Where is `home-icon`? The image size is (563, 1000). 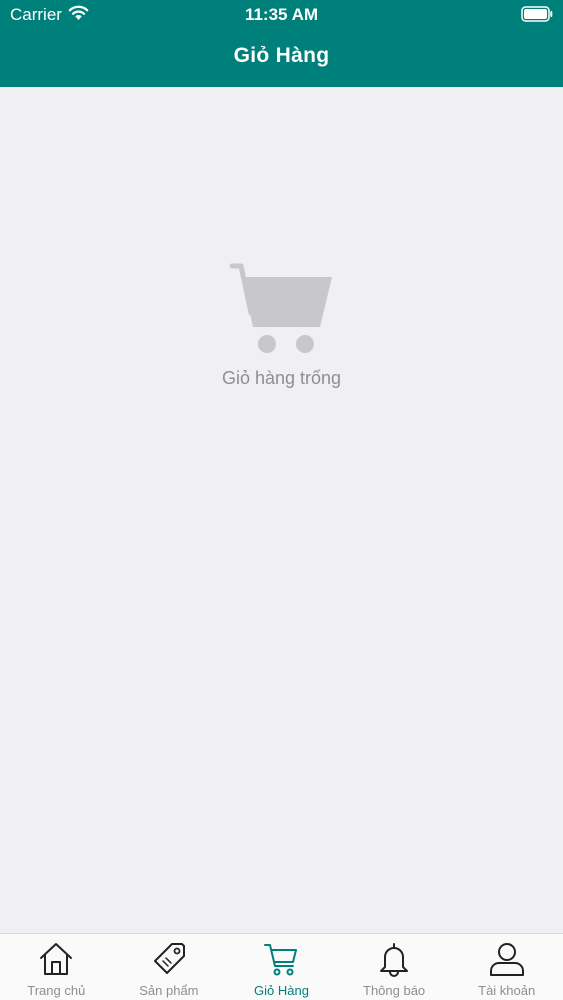 home-icon is located at coordinates (56, 959).